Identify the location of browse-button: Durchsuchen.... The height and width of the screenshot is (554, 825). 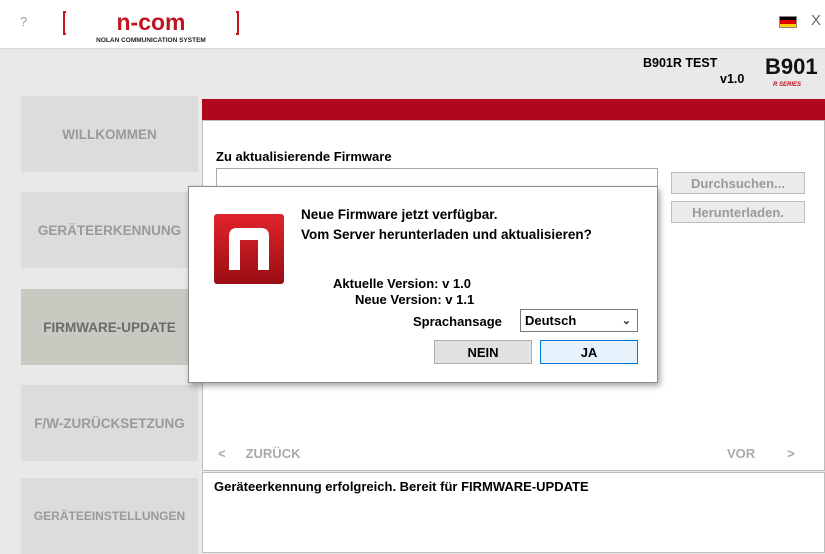
(738, 183).